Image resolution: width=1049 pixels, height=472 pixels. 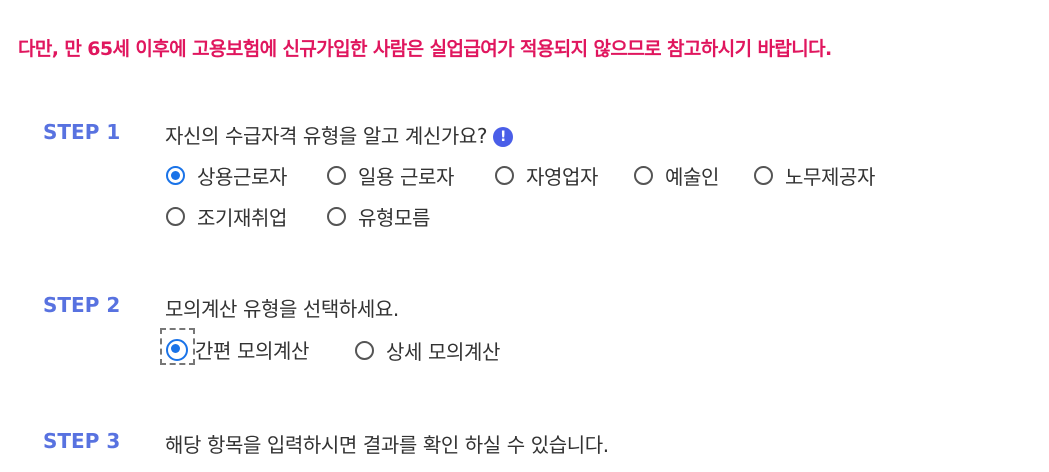 I want to click on step-1-label: STEP 1, so click(x=82, y=132).